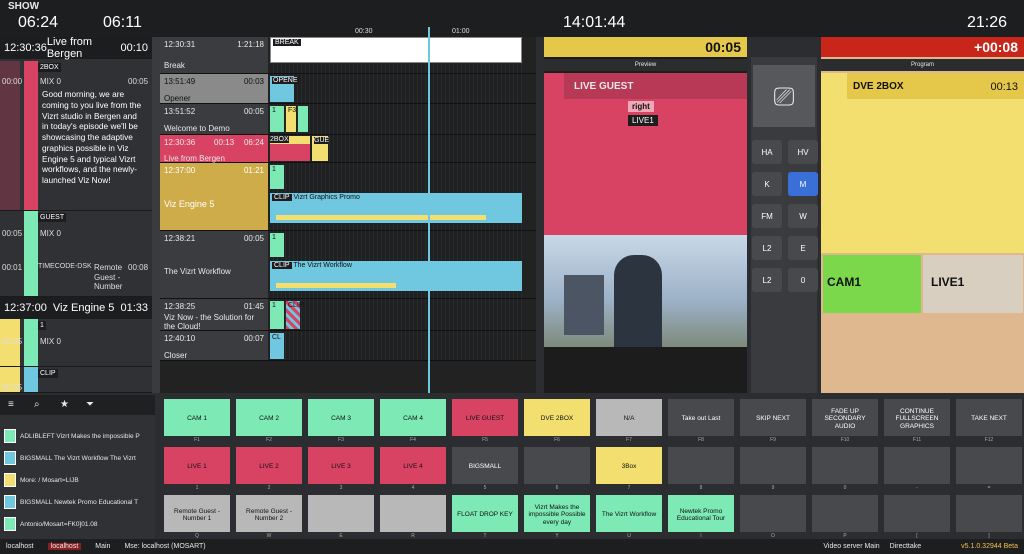  Describe the element at coordinates (197, 417) in the screenshot. I see `shortcut-button: CAM 1` at that location.